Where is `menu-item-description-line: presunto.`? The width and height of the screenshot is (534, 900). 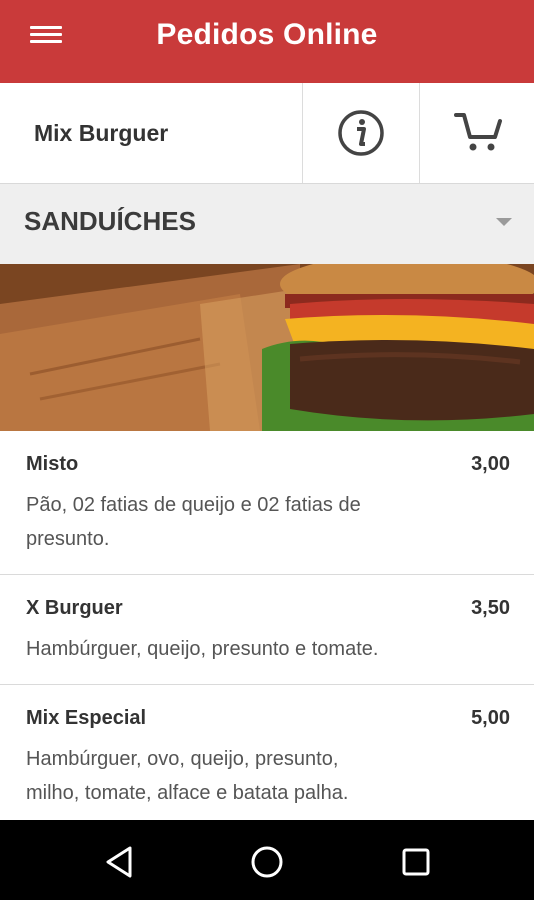
menu-item-description-line: presunto. is located at coordinates (68, 539).